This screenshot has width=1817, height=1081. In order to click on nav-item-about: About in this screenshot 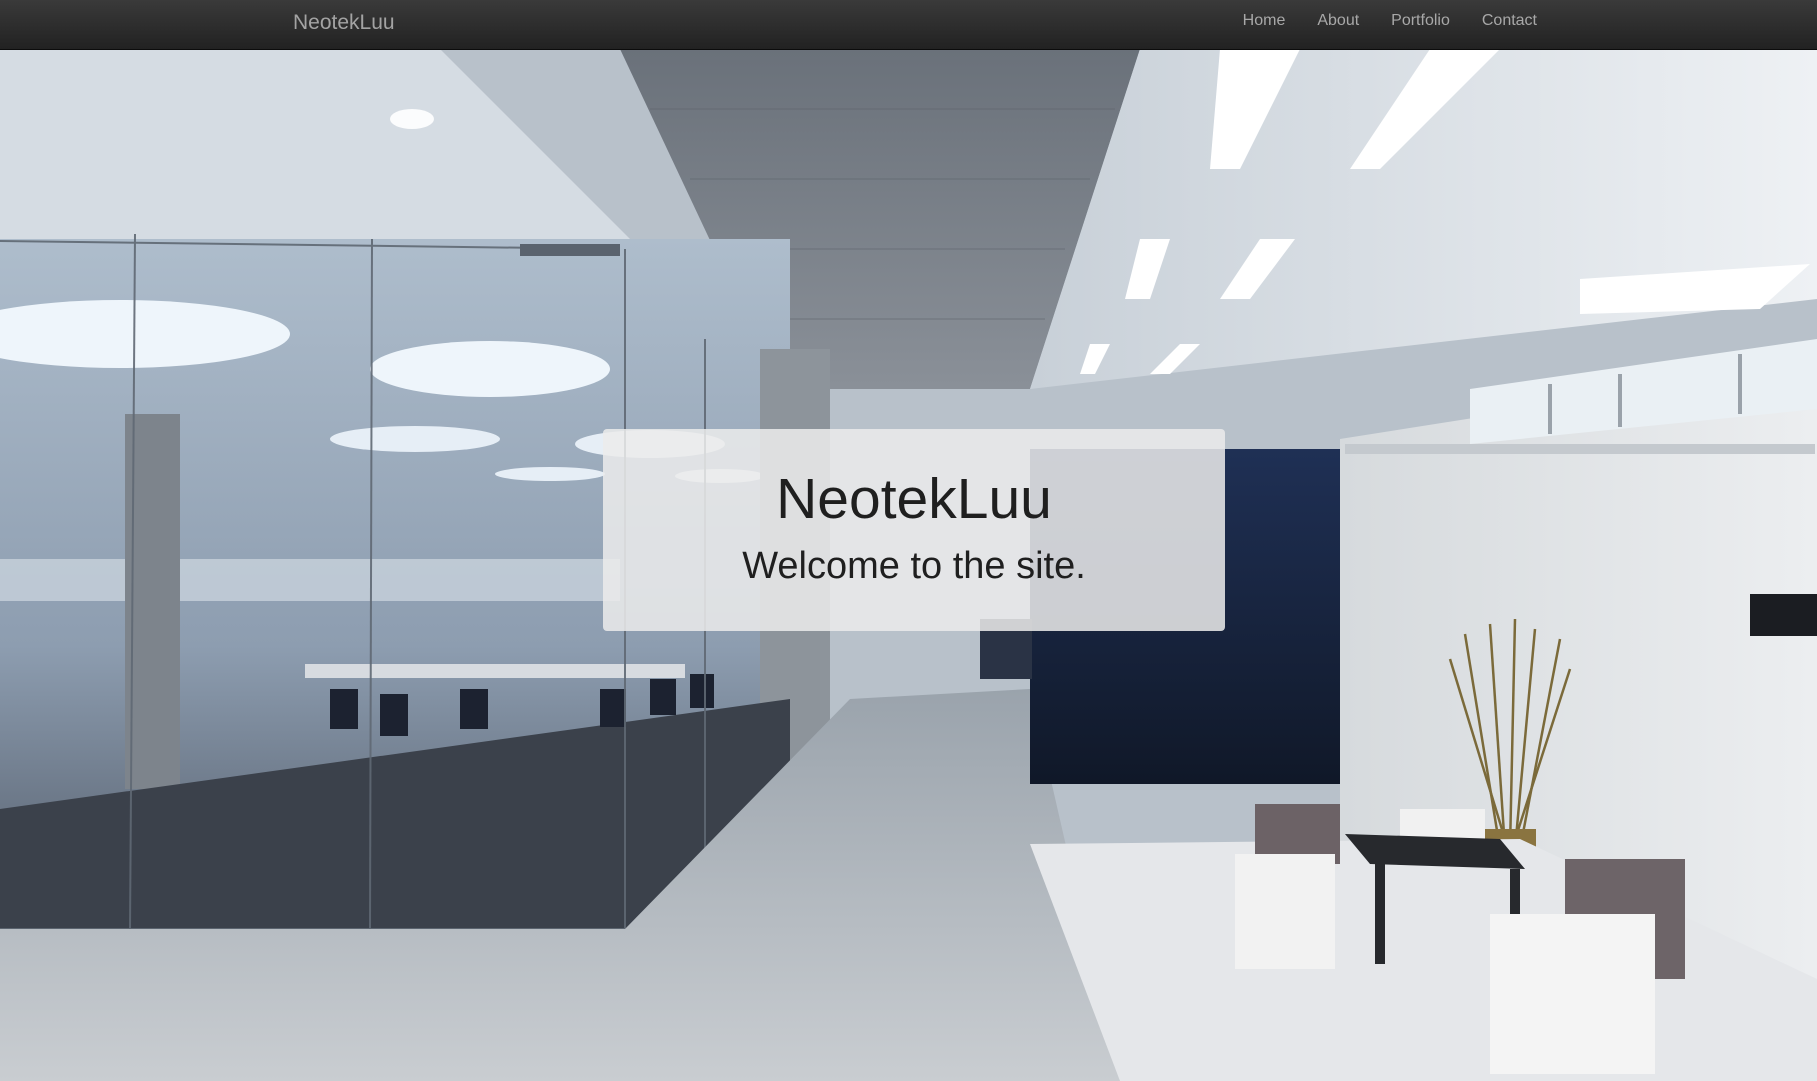, I will do `click(1338, 21)`.